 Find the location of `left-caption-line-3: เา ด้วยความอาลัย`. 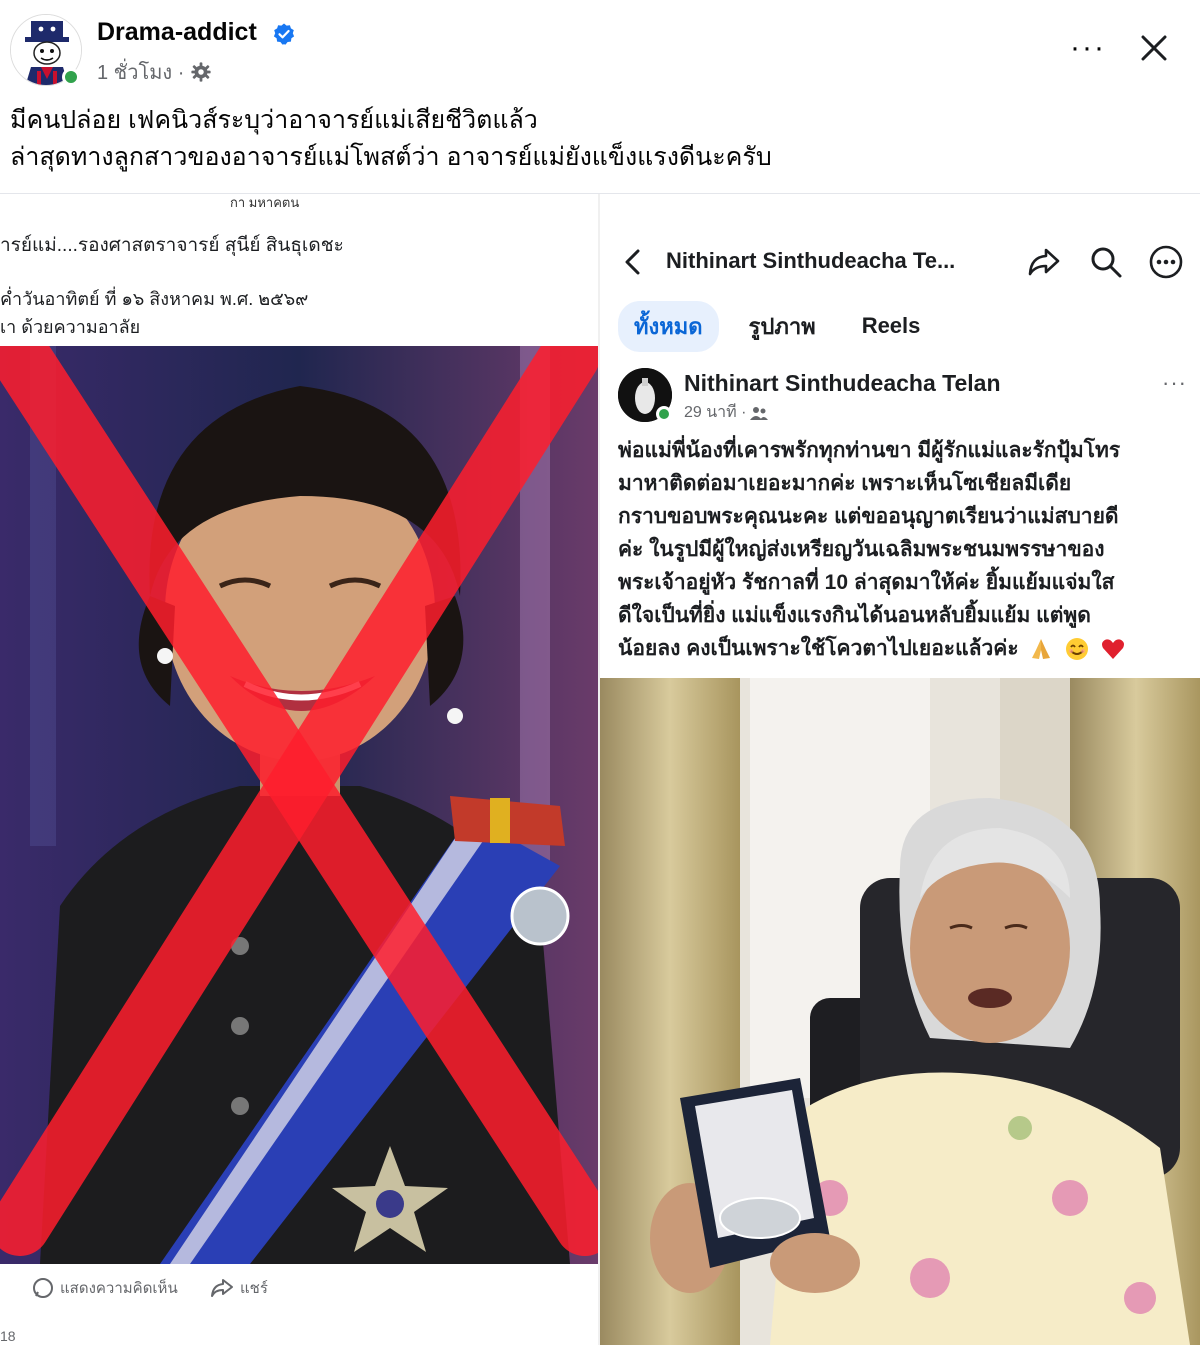

left-caption-line-3: เา ด้วยความอาลัย is located at coordinates (70, 327).